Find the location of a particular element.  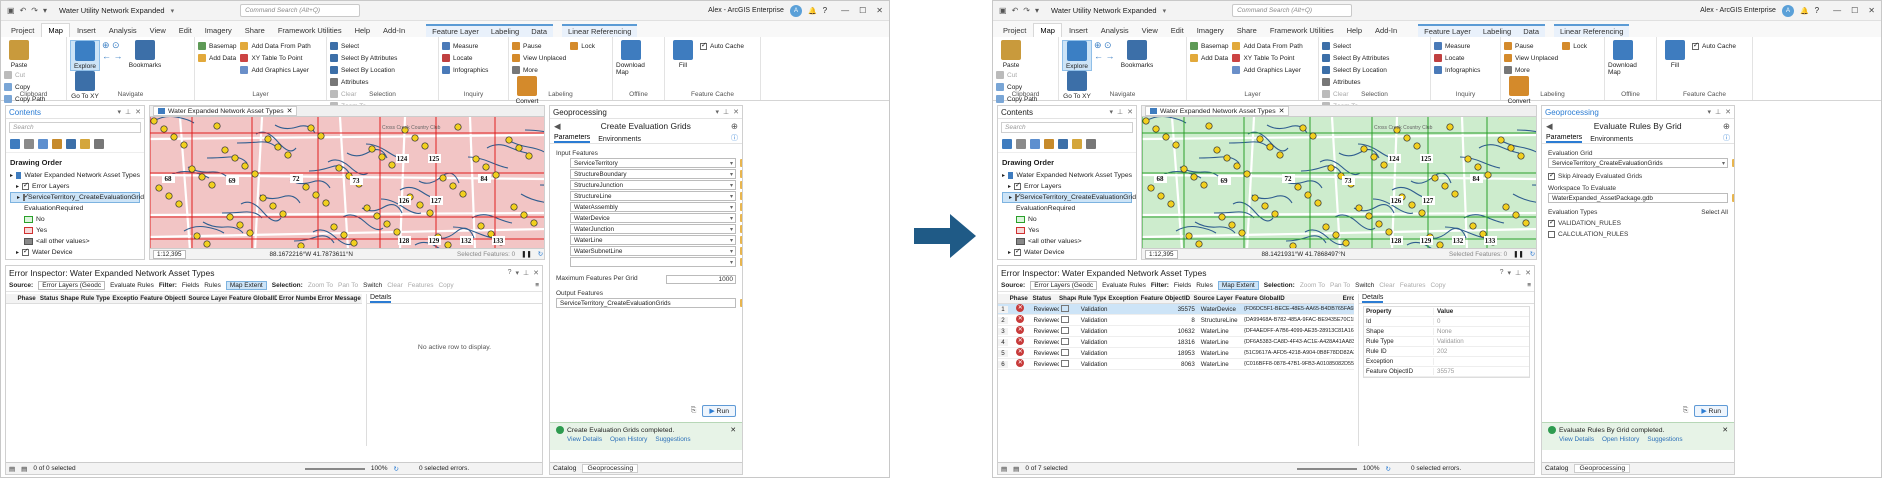

auto-cache-checkbox: Auto Cache is located at coordinates (722, 46).